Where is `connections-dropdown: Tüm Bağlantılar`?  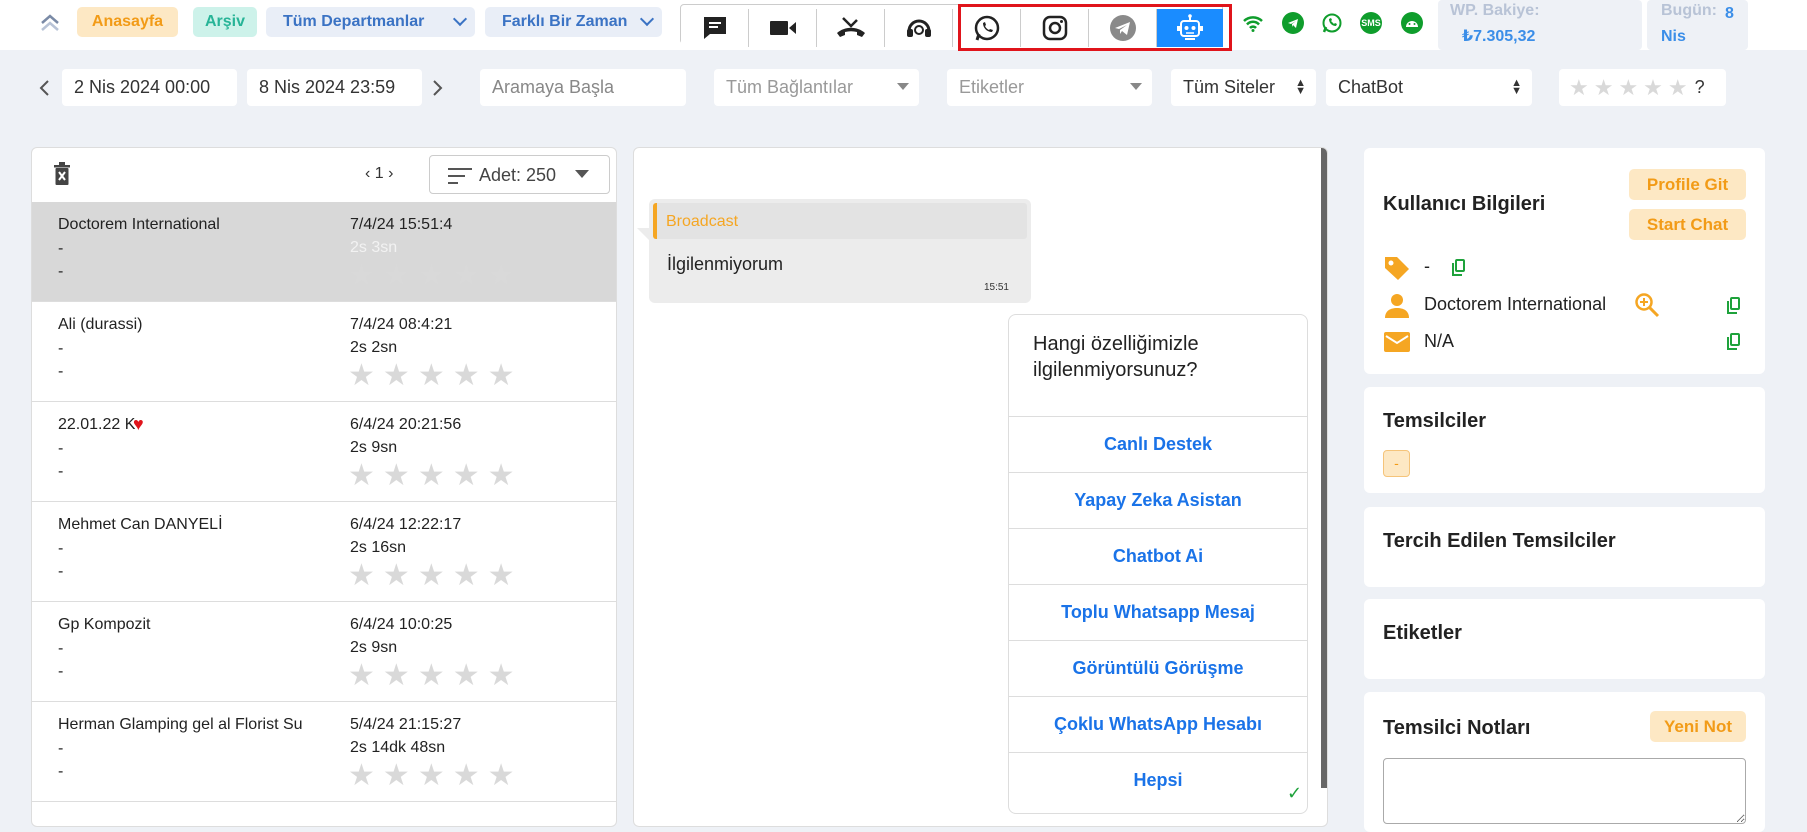 connections-dropdown: Tüm Bağlantılar is located at coordinates (816, 87).